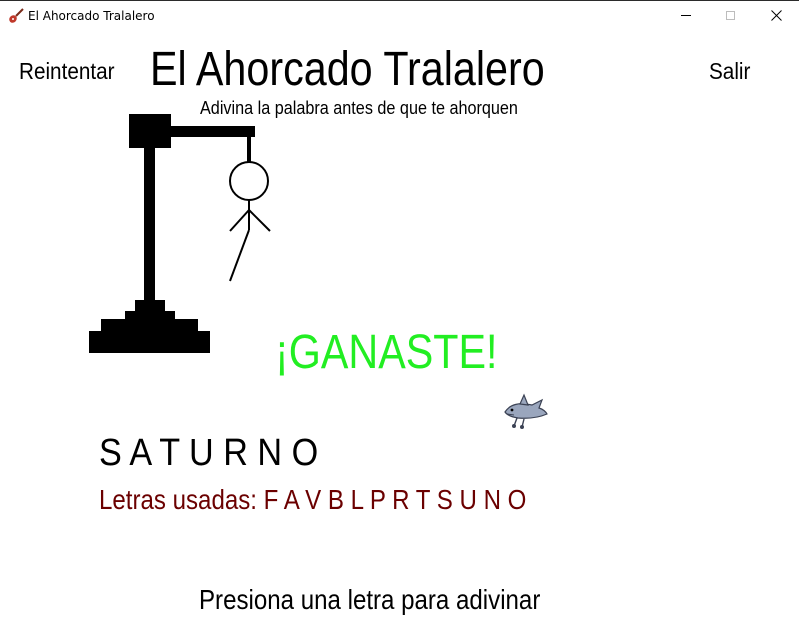  I want to click on shark-icon, so click(526, 411).